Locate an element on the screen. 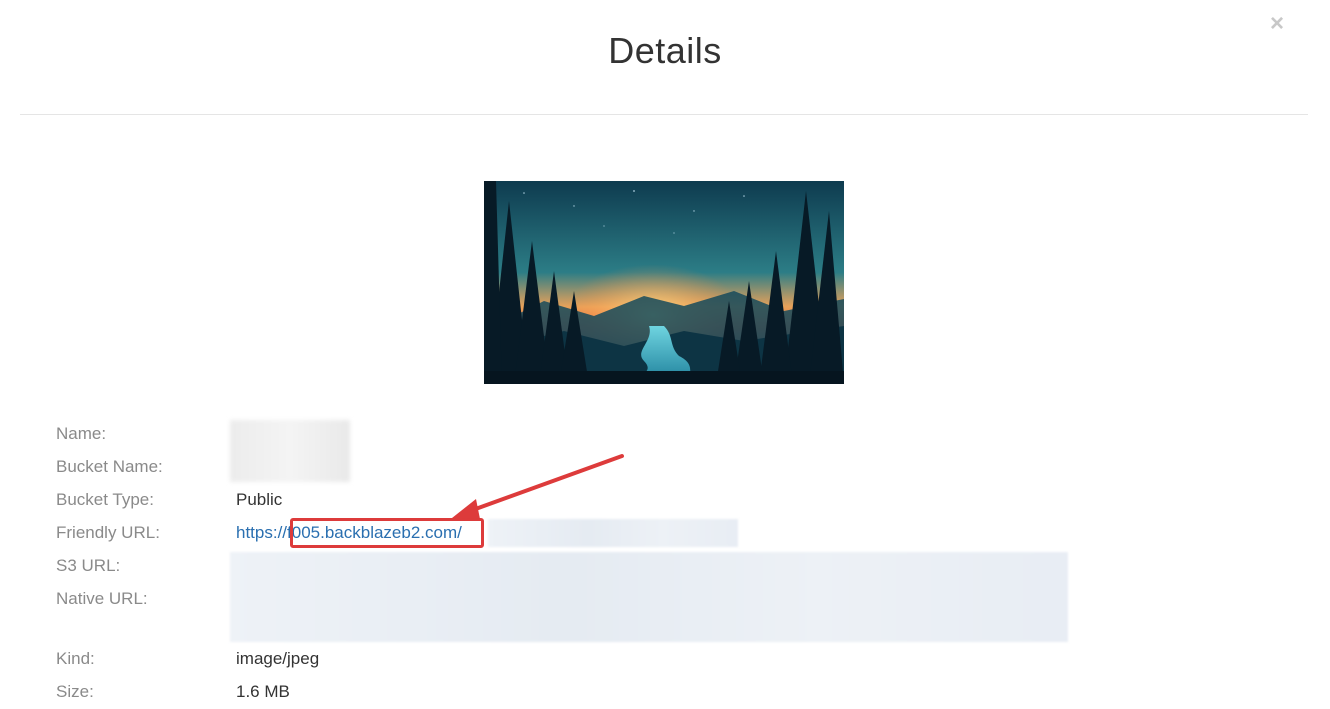  redacted-s3-native-urls is located at coordinates (649, 597).